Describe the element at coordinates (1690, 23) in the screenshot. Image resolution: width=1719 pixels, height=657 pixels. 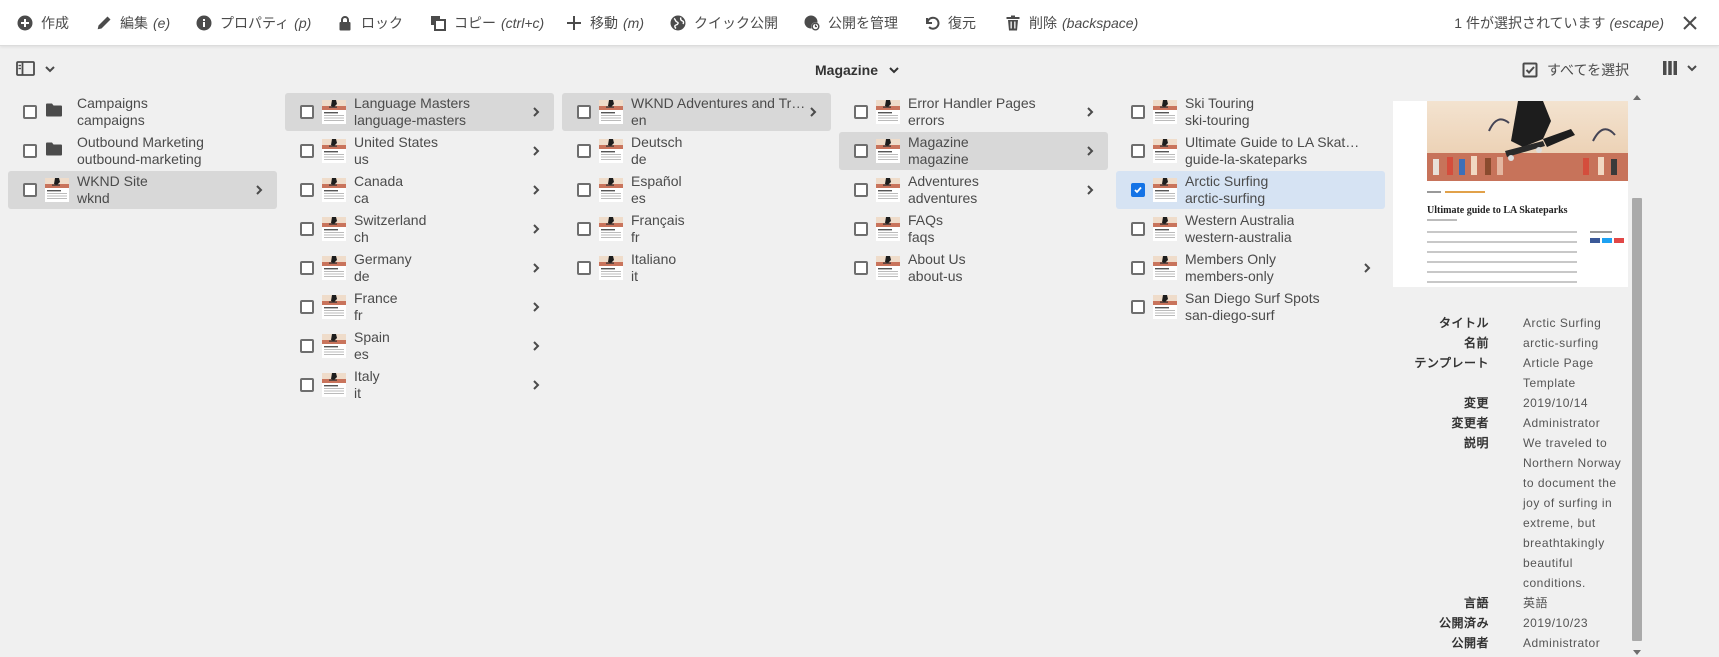
I see `close-icon` at that location.